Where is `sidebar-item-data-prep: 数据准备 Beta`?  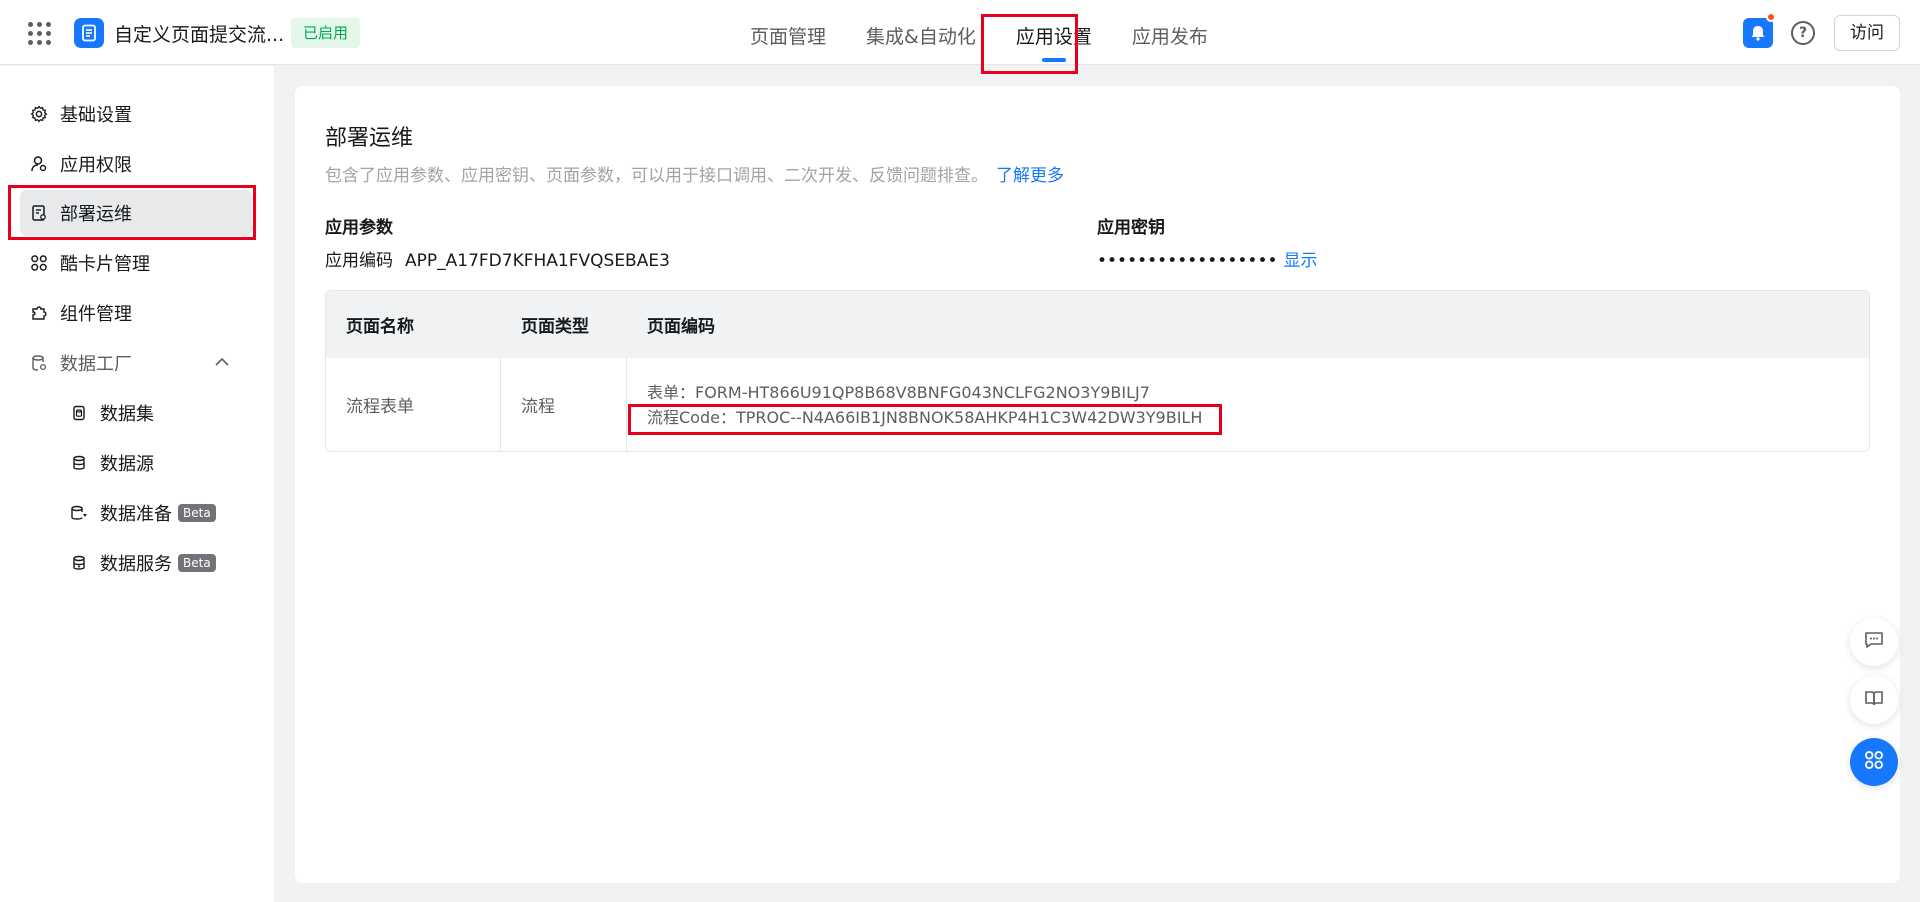
sidebar-item-data-prep: 数据准备 Beta is located at coordinates (155, 513).